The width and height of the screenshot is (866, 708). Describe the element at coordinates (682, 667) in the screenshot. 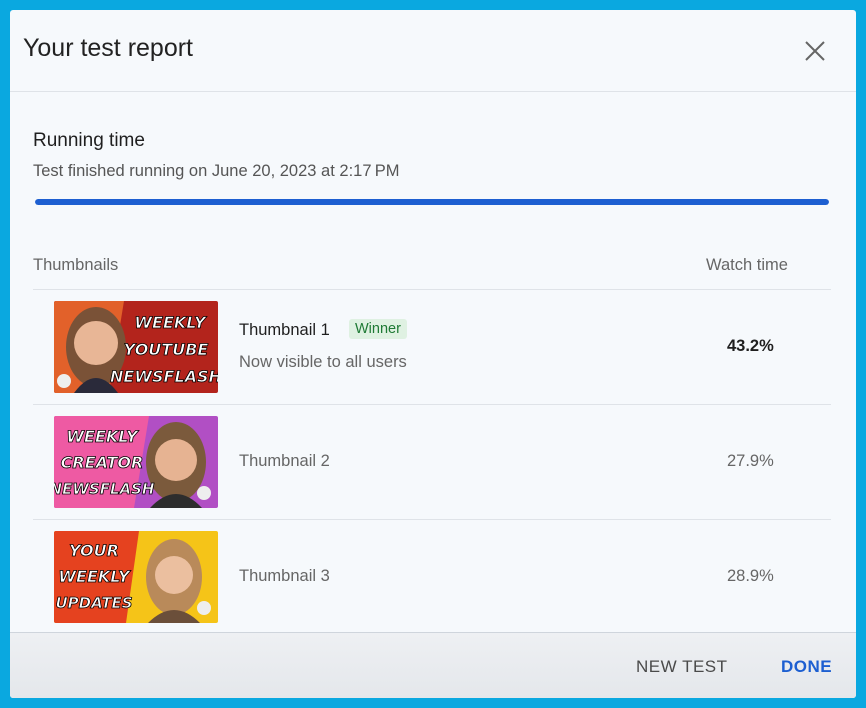

I see `new-test-button: NEW TEST` at that location.